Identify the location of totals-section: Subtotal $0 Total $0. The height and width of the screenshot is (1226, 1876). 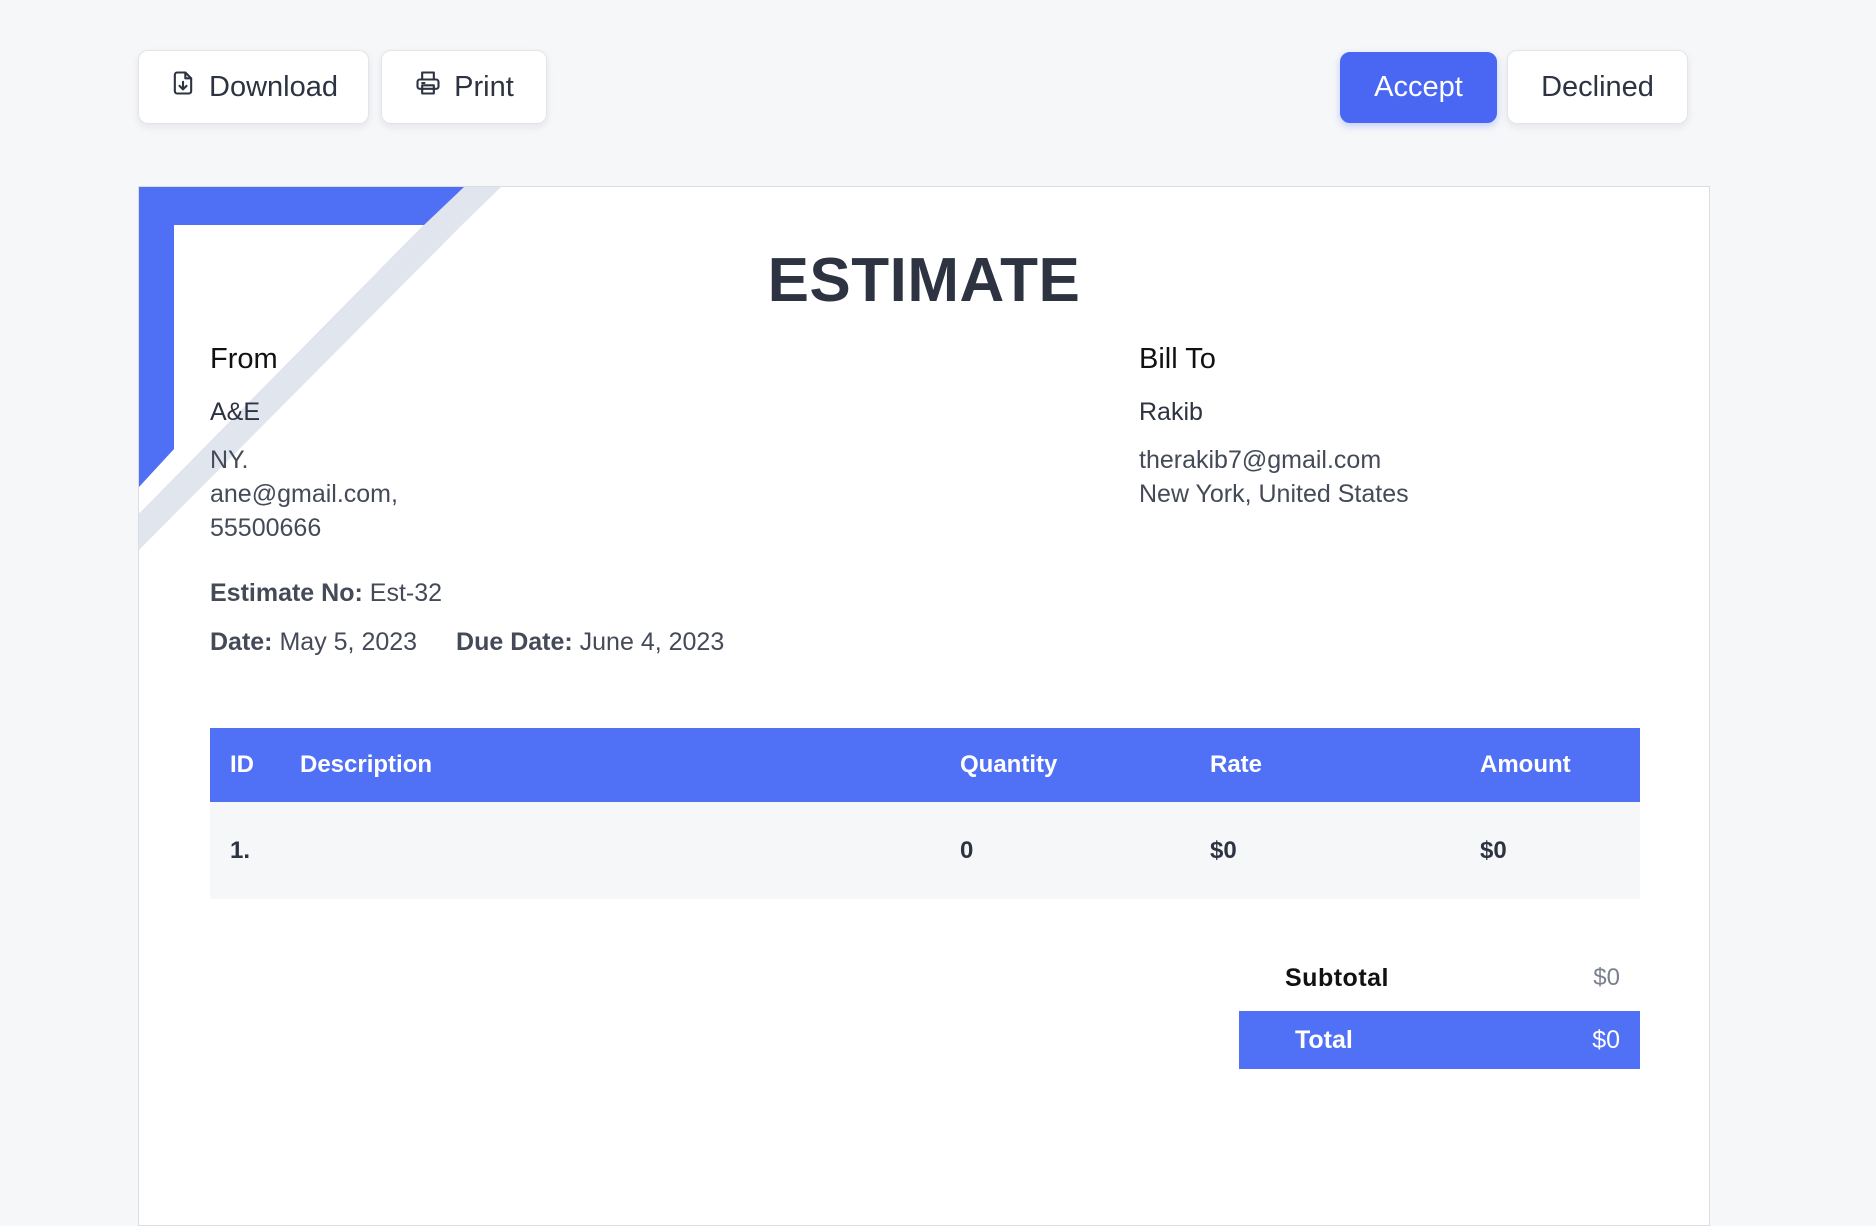
(1439, 1011).